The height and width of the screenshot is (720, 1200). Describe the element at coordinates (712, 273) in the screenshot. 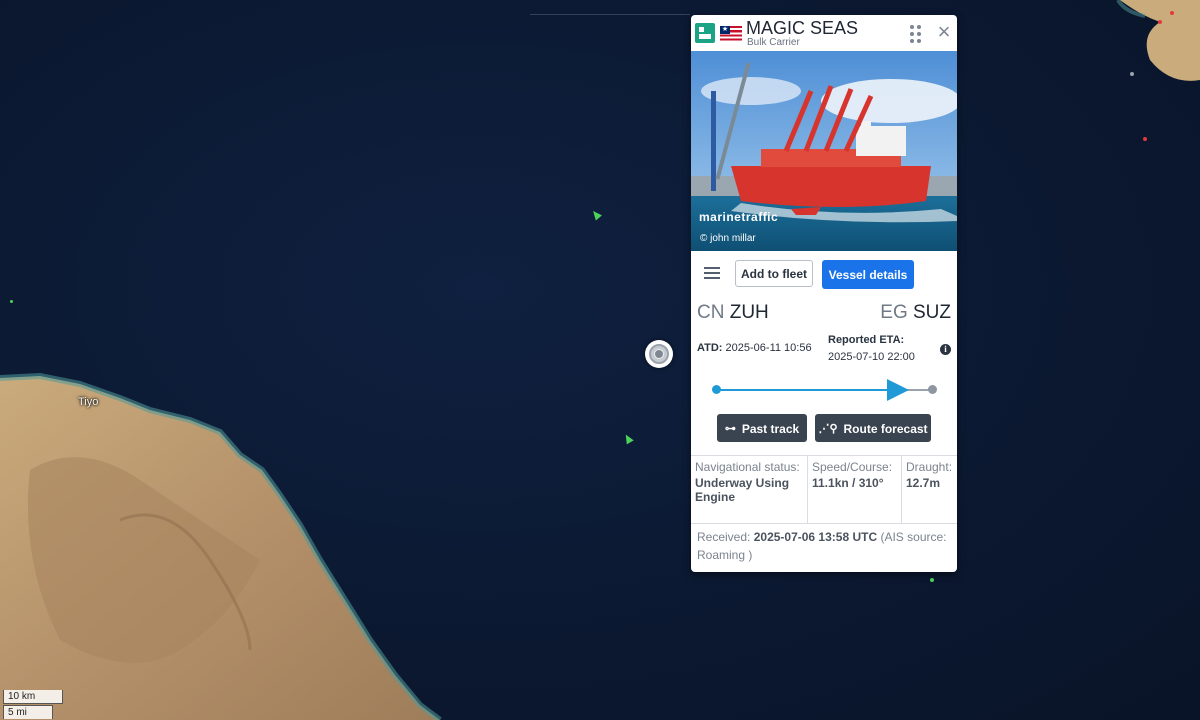

I see `menu-icon` at that location.